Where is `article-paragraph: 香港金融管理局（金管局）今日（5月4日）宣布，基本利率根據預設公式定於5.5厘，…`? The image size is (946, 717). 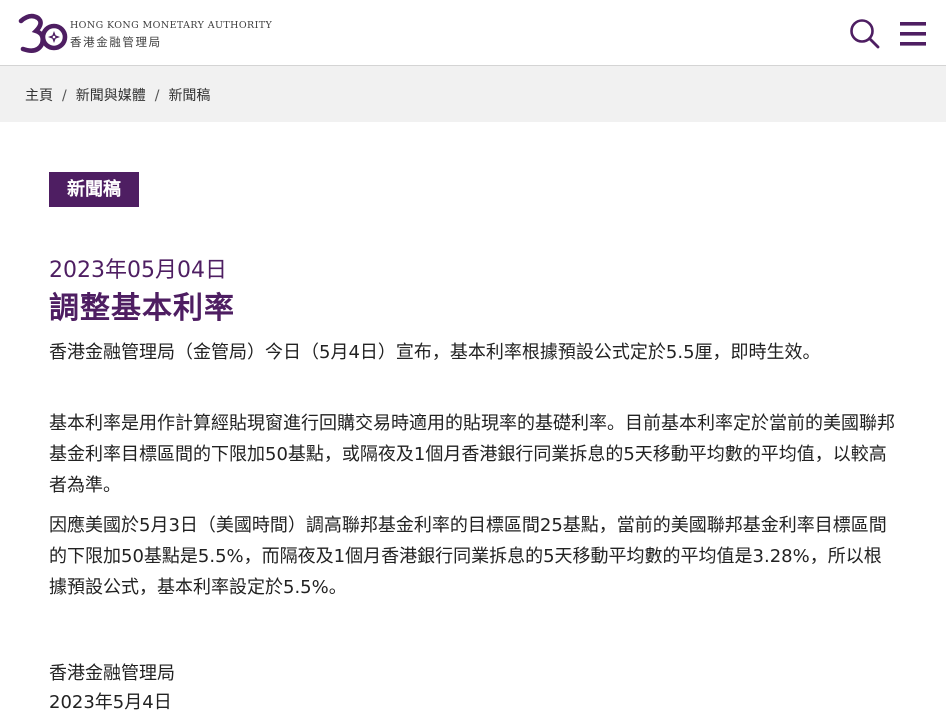
article-paragraph: 香港金融管理局（金管局）今日（5月4日）宣布，基本利率根據預設公式定於5.5厘，… is located at coordinates (435, 352).